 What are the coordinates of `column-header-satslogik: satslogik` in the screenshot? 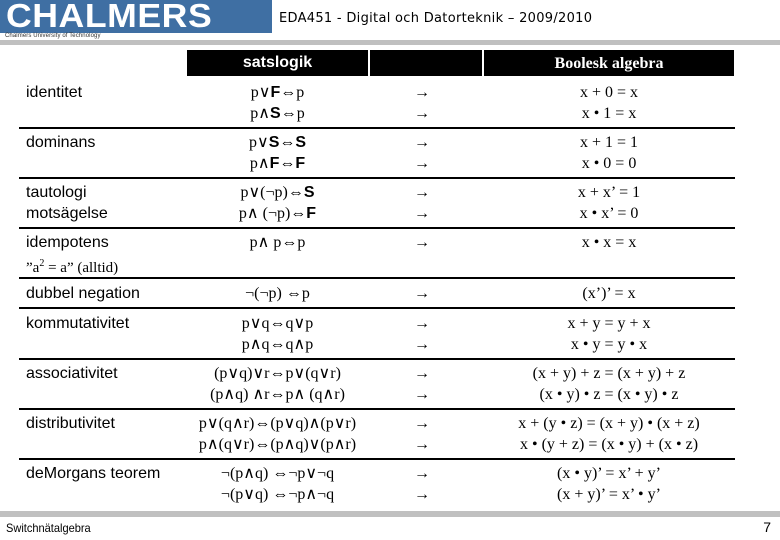 It's located at (277, 63).